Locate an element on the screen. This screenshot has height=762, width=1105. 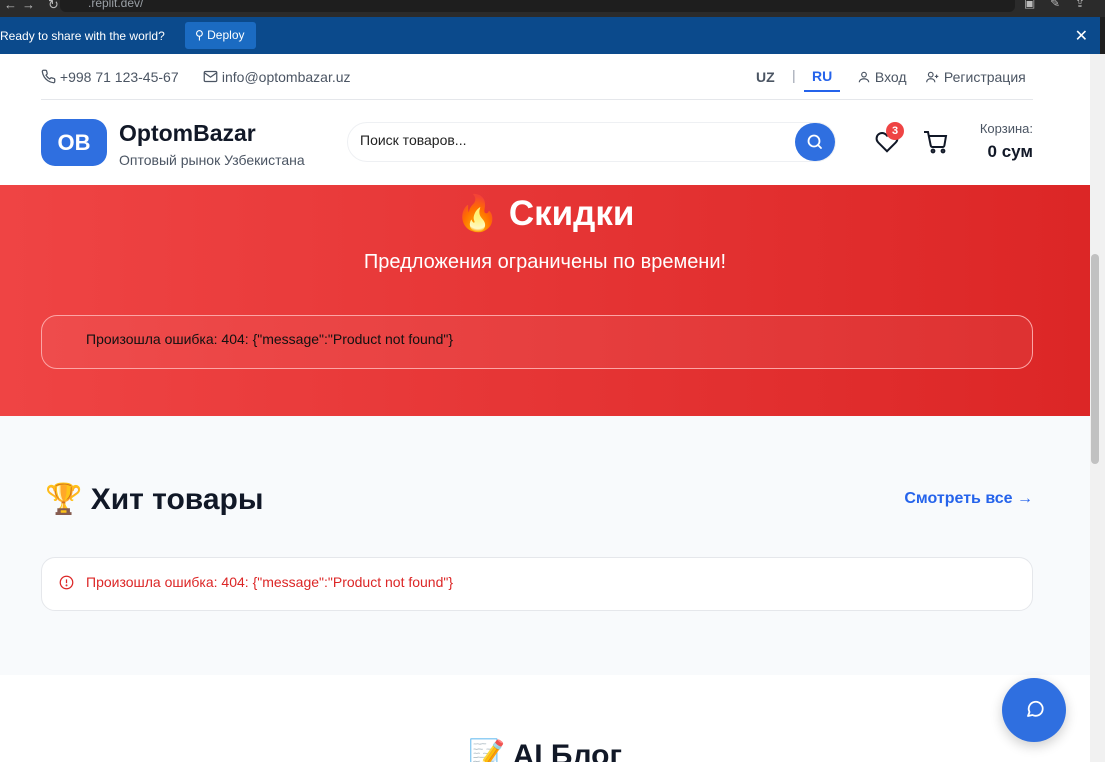
pencil-icon: ✎ is located at coordinates (1055, 5).